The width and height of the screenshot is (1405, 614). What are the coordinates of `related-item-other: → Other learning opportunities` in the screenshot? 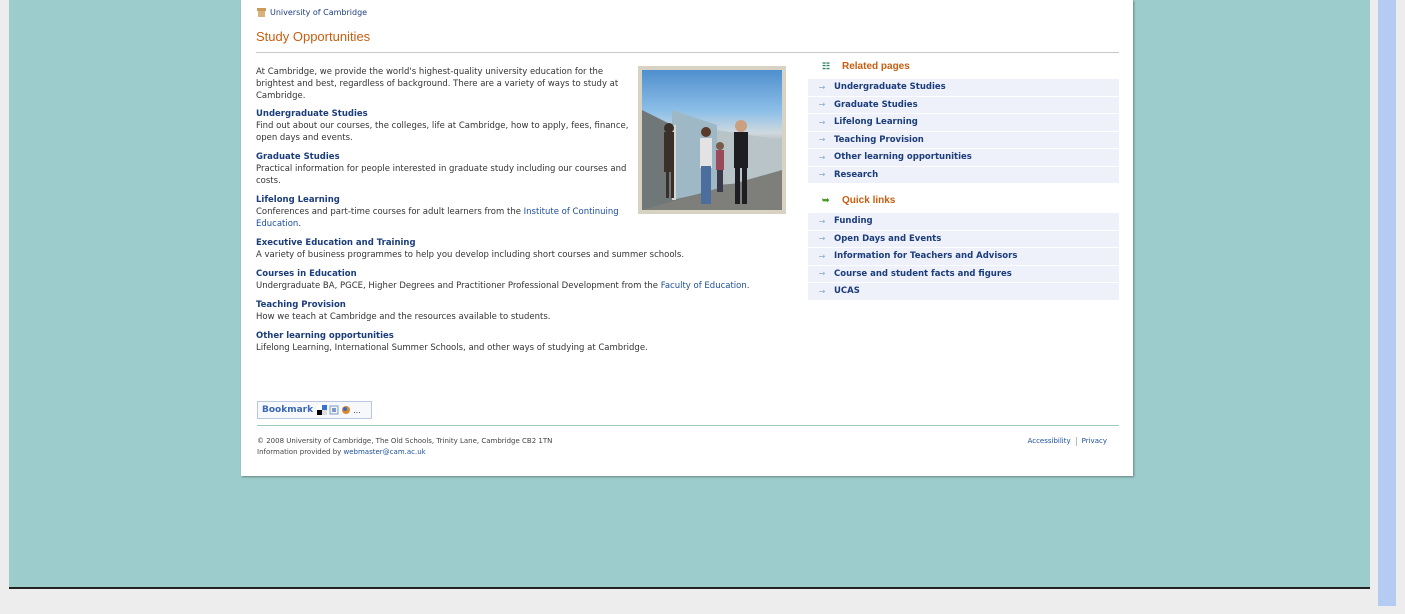 It's located at (963, 157).